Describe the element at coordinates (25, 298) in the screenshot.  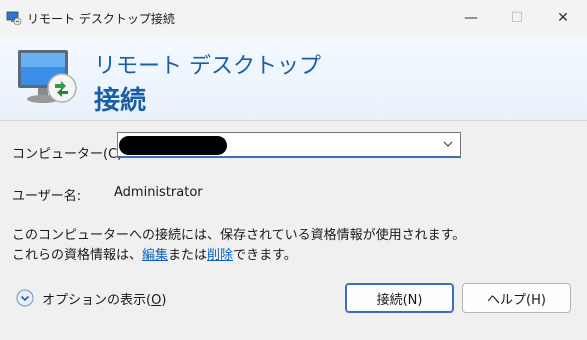
I see `expand-options-icon` at that location.